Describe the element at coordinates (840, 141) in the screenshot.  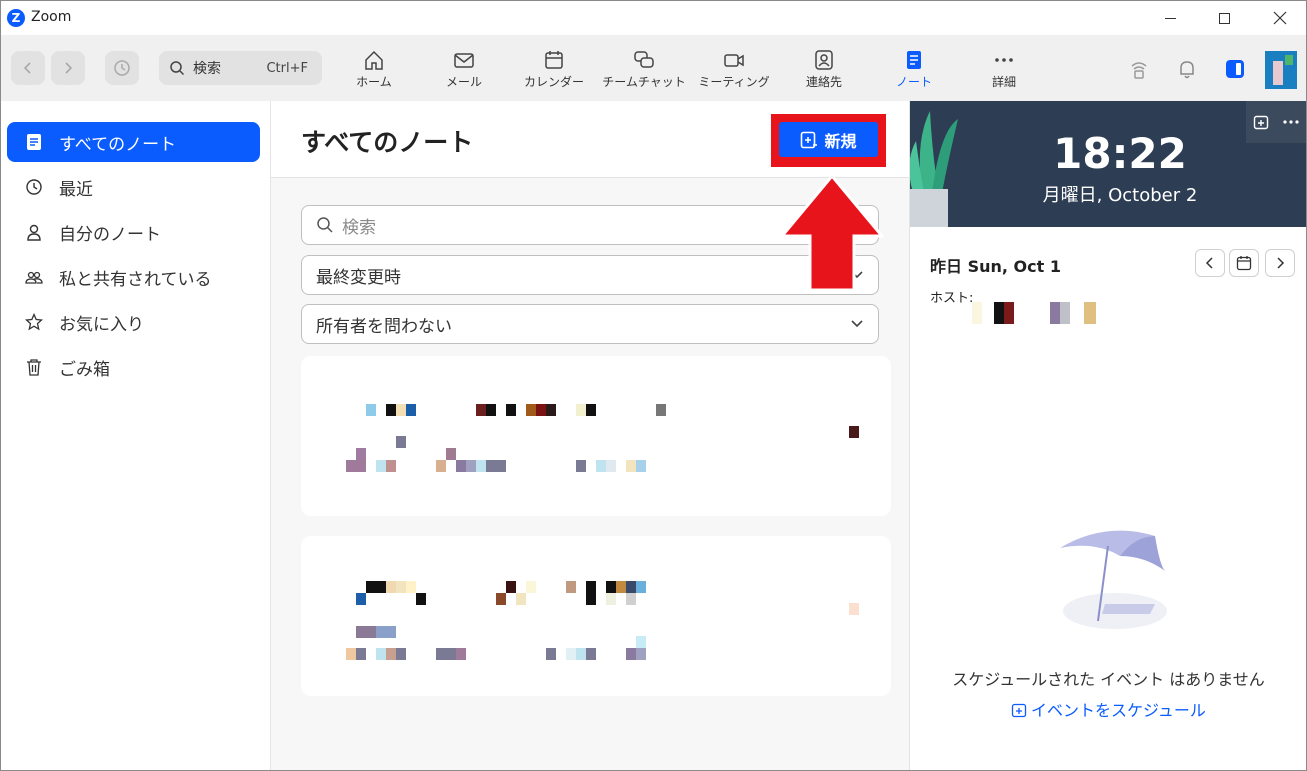
I see `new-note-label: 新規` at that location.